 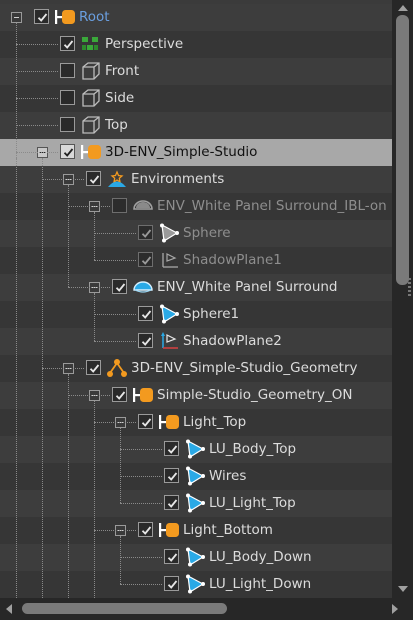 I want to click on tree-item-label: Root, so click(x=94, y=17).